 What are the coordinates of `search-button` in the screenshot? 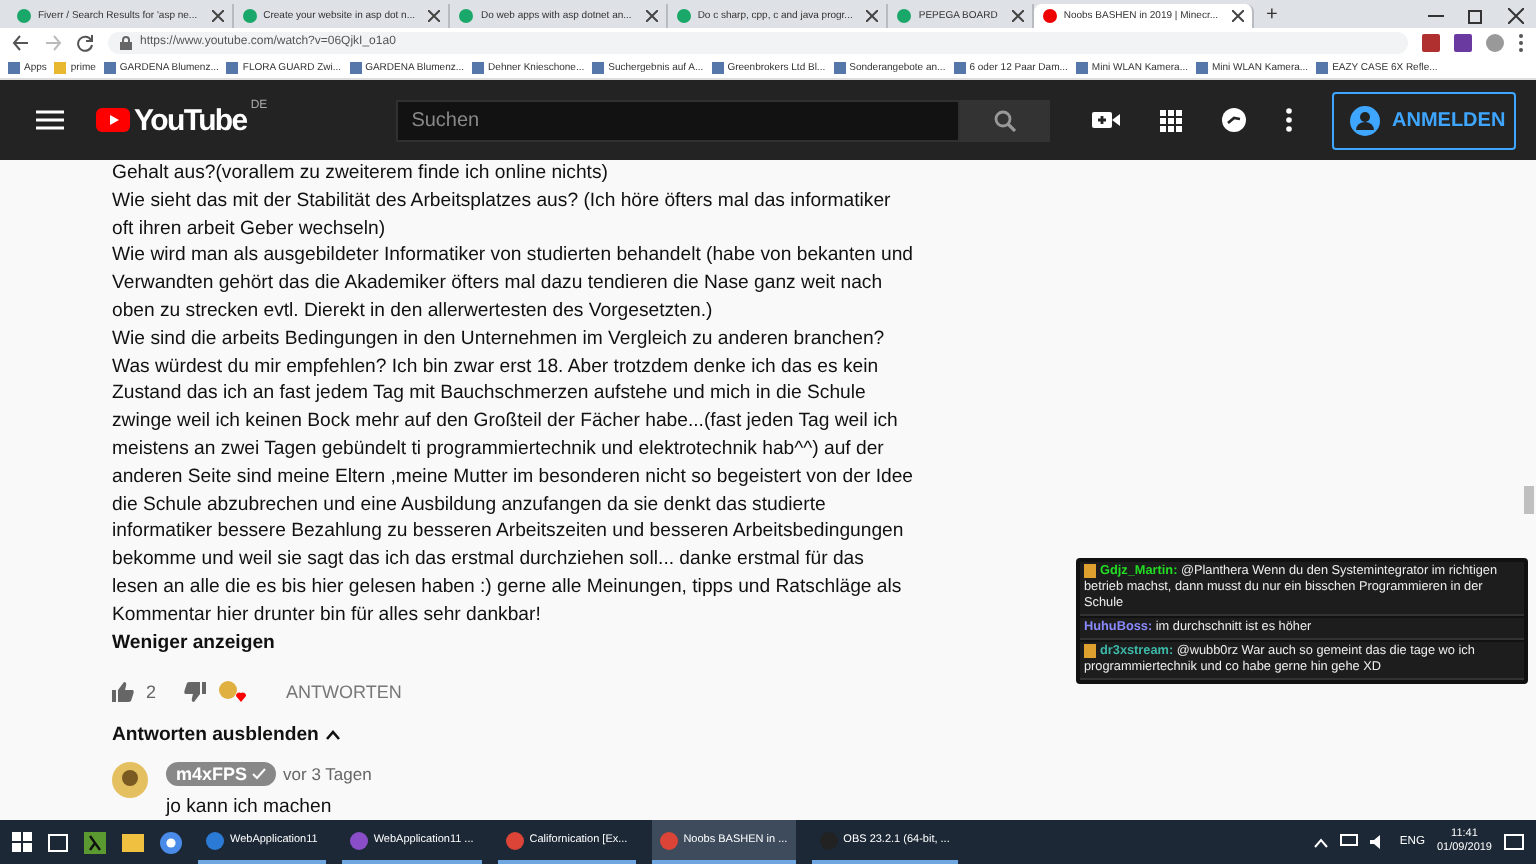 It's located at (1004, 120).